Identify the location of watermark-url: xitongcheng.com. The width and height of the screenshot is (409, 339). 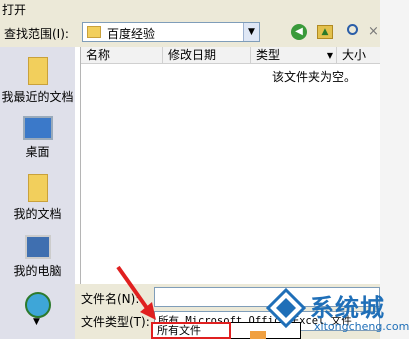
(361, 326).